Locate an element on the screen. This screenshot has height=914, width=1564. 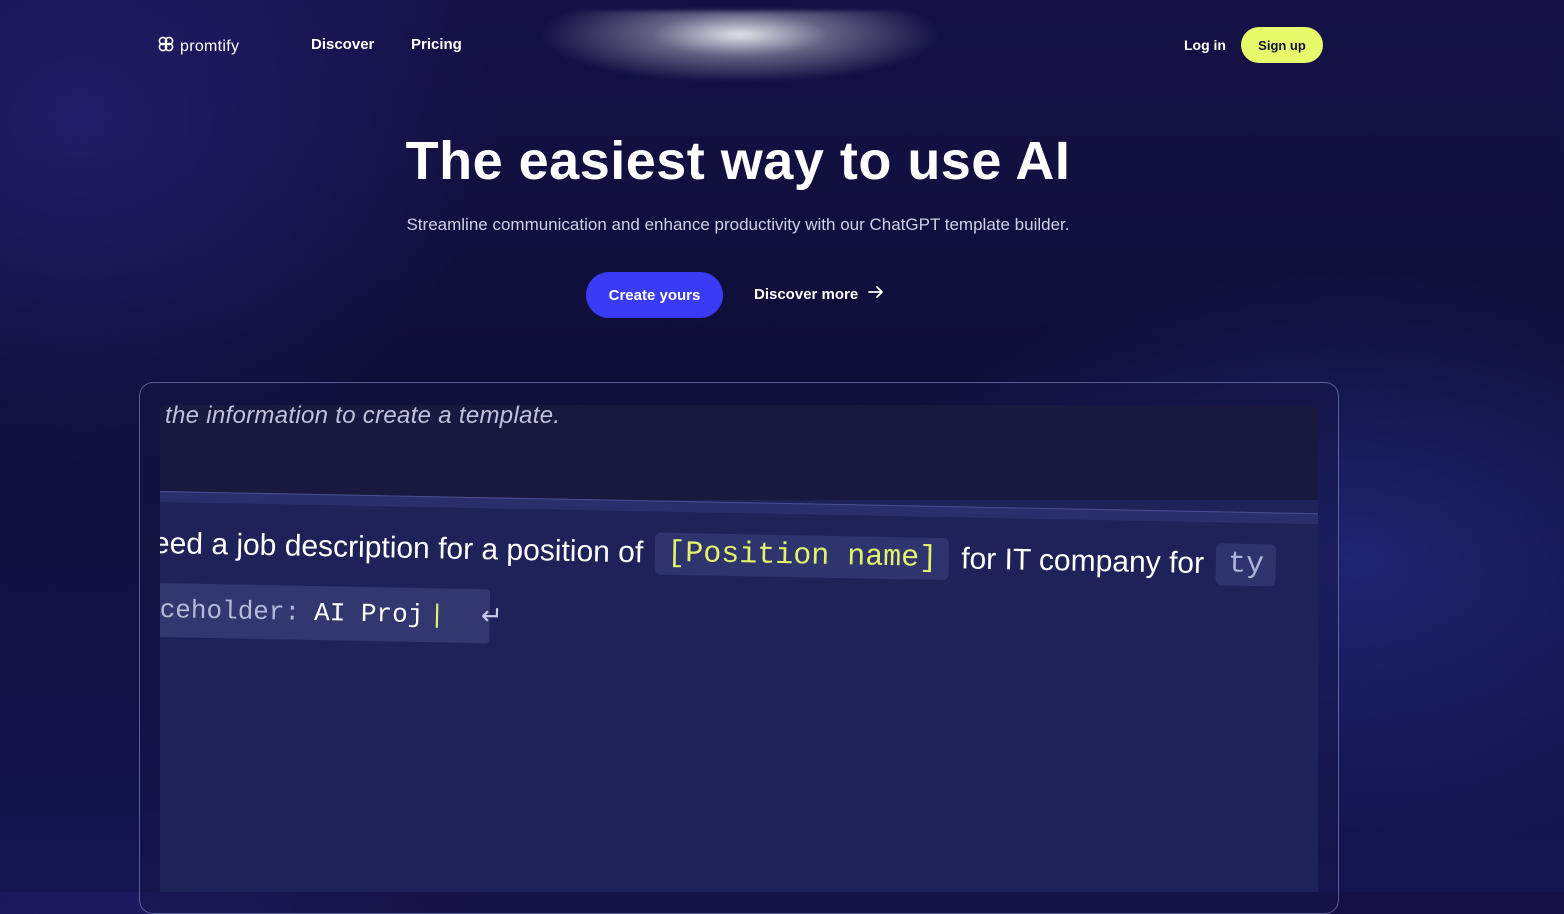
placeholder-input: ceholder: AI Proj | ↵ is located at coordinates (331, 613).